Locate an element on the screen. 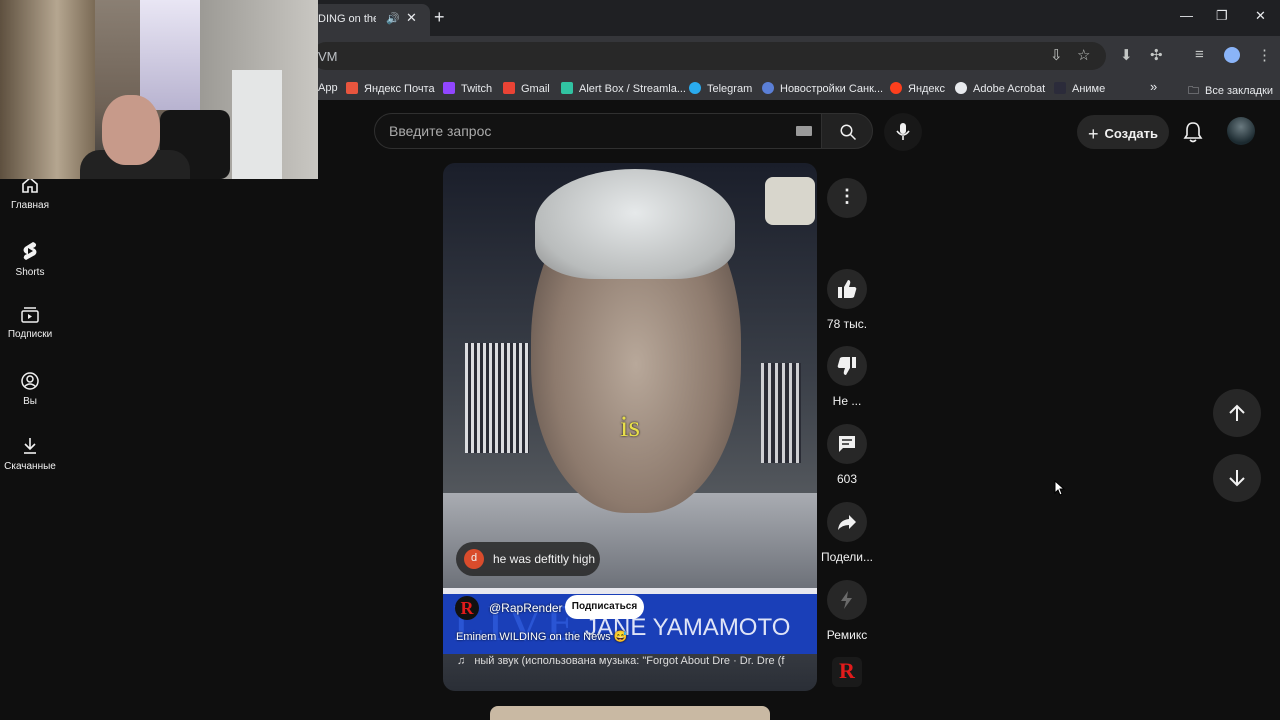  yandex-icon is located at coordinates (896, 88).